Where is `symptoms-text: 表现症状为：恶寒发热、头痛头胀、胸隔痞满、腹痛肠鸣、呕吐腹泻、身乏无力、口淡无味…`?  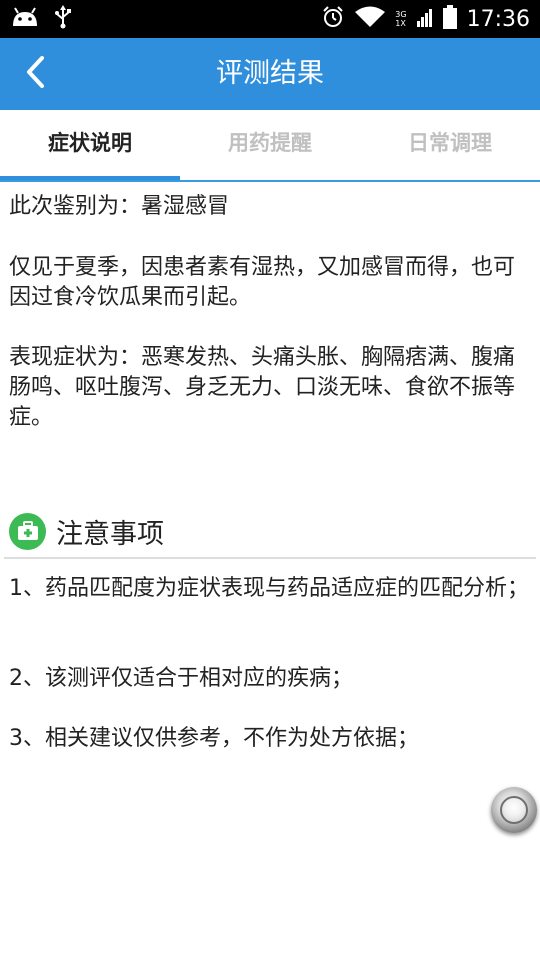 symptoms-text: 表现症状为：恶寒发热、头痛头胀、胸隔痞满、腹痛肠鸣、呕吐腹泻、身乏无力、口淡无味… is located at coordinates (262, 387).